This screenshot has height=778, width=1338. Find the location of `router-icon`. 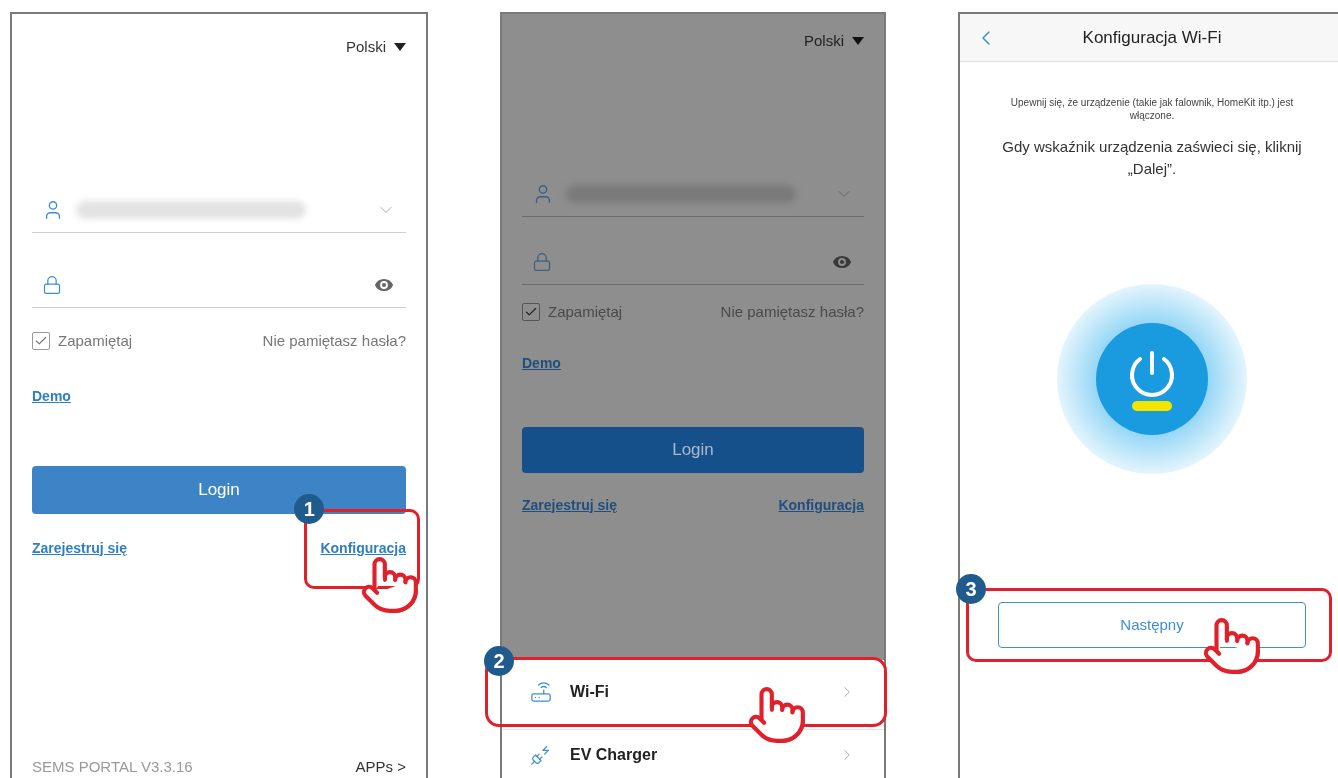

router-icon is located at coordinates (541, 692).